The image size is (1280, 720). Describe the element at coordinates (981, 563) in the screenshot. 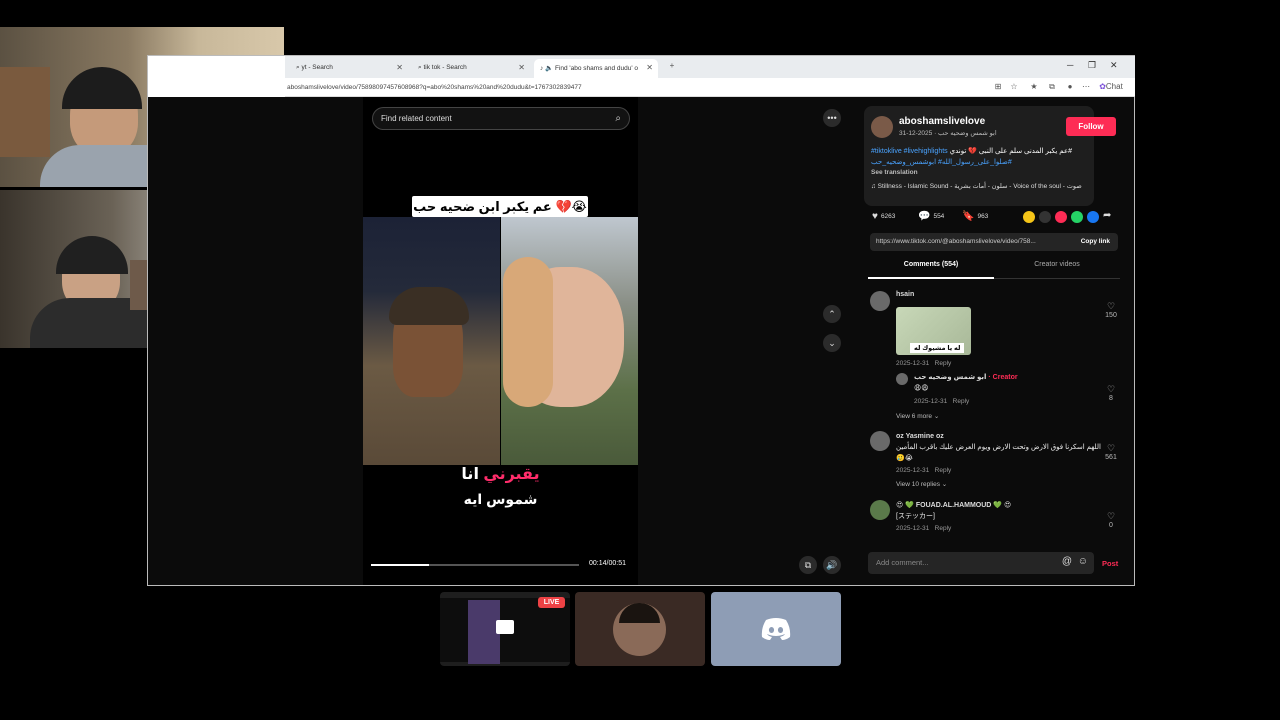

I see `add-comment-input: Add comment... @ ☺` at that location.